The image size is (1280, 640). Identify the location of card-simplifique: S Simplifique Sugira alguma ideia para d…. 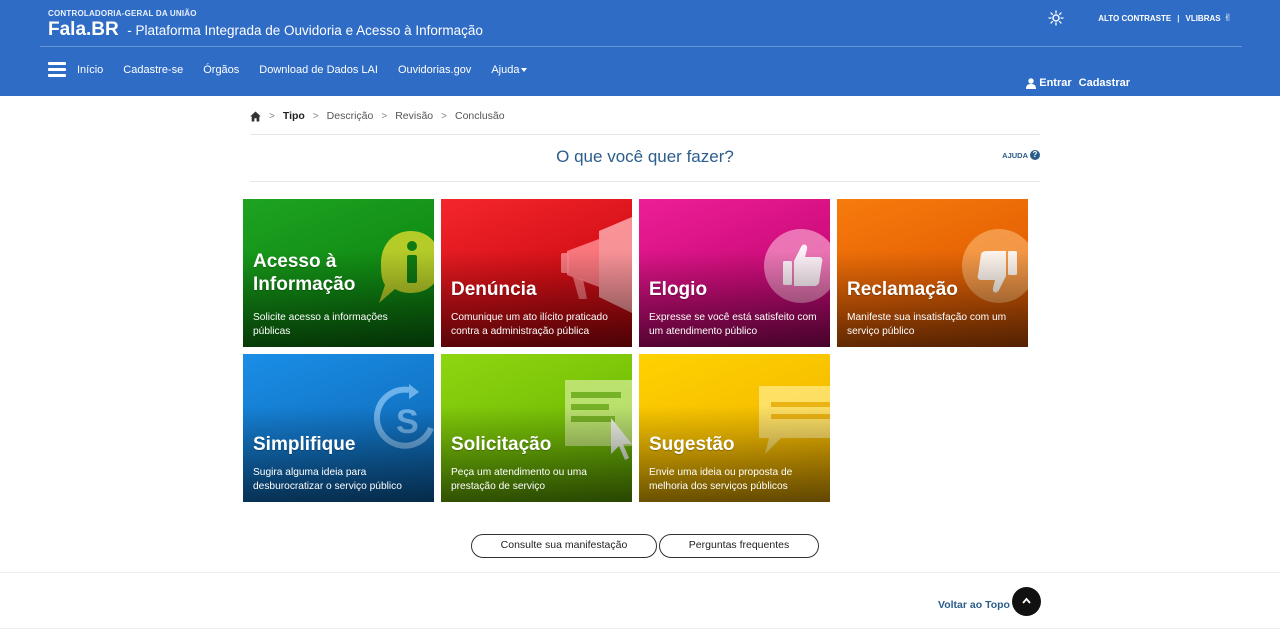
(338, 428).